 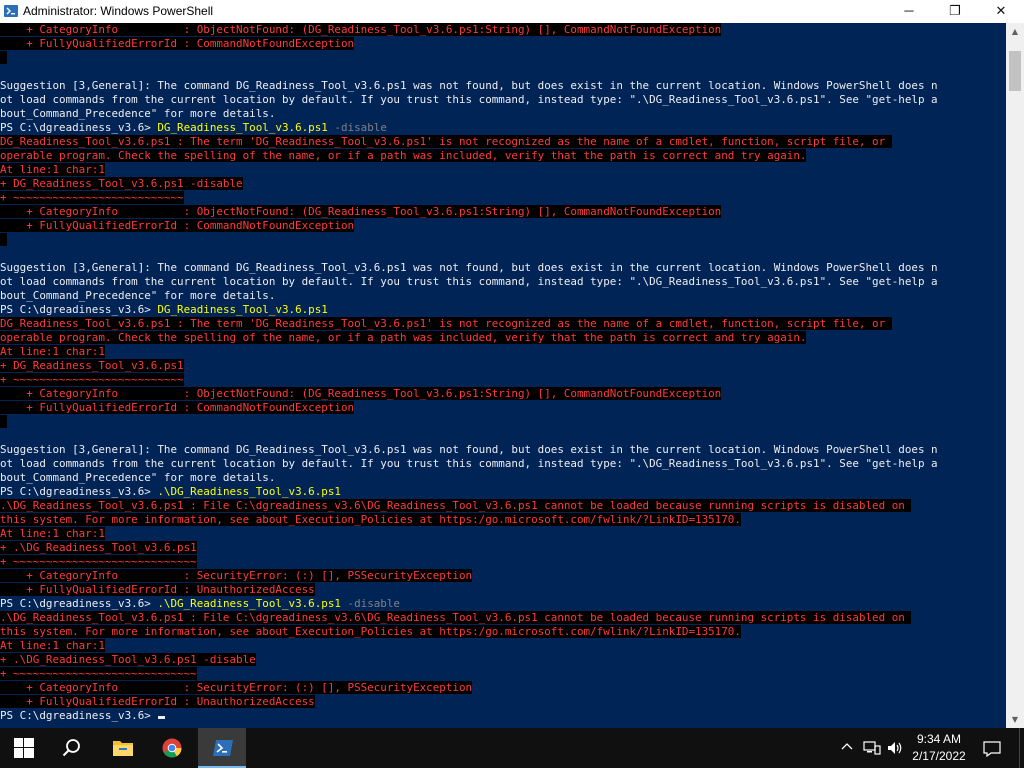 What do you see at coordinates (1021, 748) in the screenshot?
I see `show-desktop-button` at bounding box center [1021, 748].